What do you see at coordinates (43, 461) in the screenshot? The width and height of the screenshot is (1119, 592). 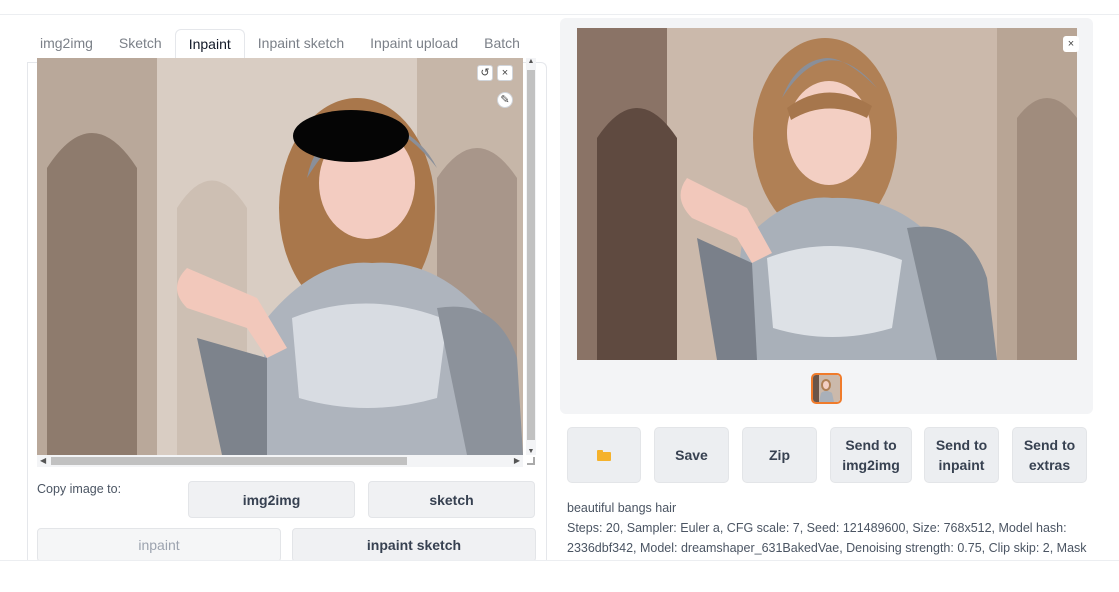 I see `scroll-left-icon: ◀` at bounding box center [43, 461].